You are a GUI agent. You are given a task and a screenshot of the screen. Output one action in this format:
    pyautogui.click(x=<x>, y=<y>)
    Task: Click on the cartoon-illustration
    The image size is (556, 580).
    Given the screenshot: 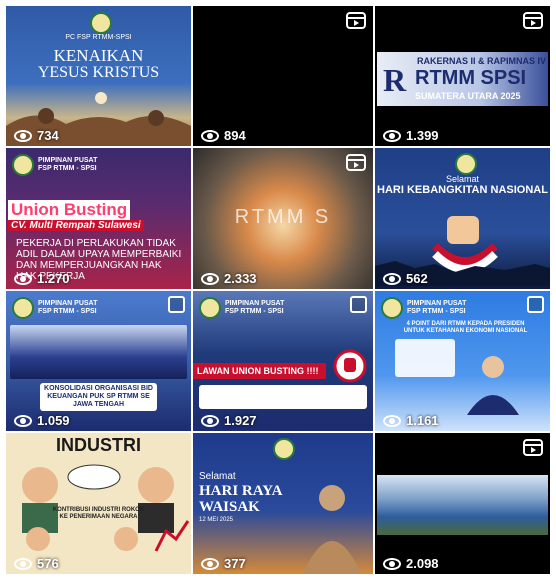 What is the action you would take?
    pyautogui.click(x=106, y=508)
    